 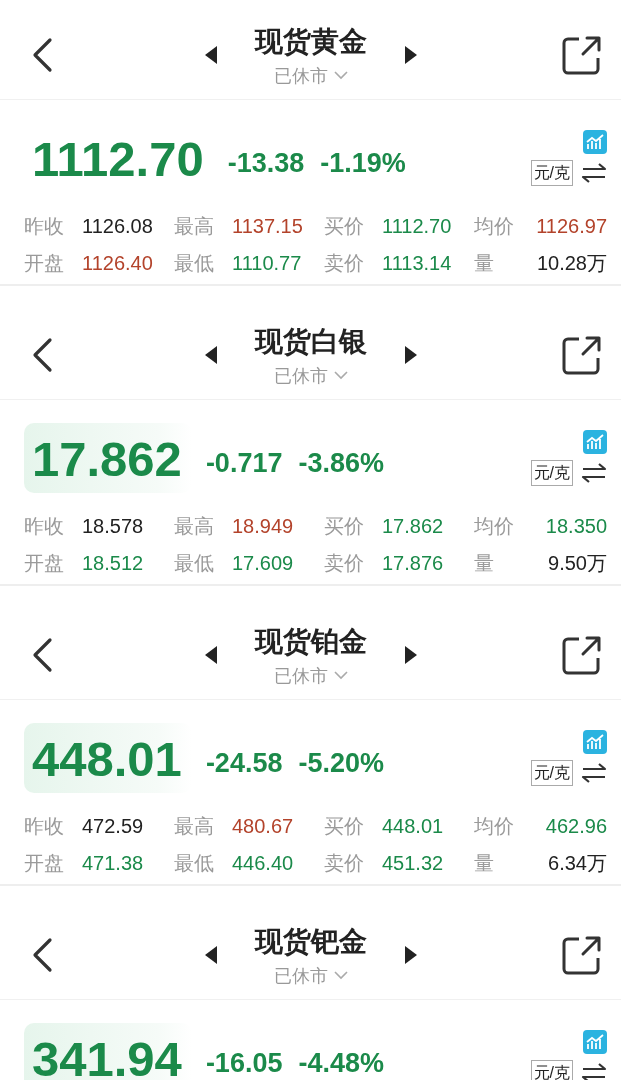 What do you see at coordinates (244, 763) in the screenshot?
I see `price-change: -24.58` at bounding box center [244, 763].